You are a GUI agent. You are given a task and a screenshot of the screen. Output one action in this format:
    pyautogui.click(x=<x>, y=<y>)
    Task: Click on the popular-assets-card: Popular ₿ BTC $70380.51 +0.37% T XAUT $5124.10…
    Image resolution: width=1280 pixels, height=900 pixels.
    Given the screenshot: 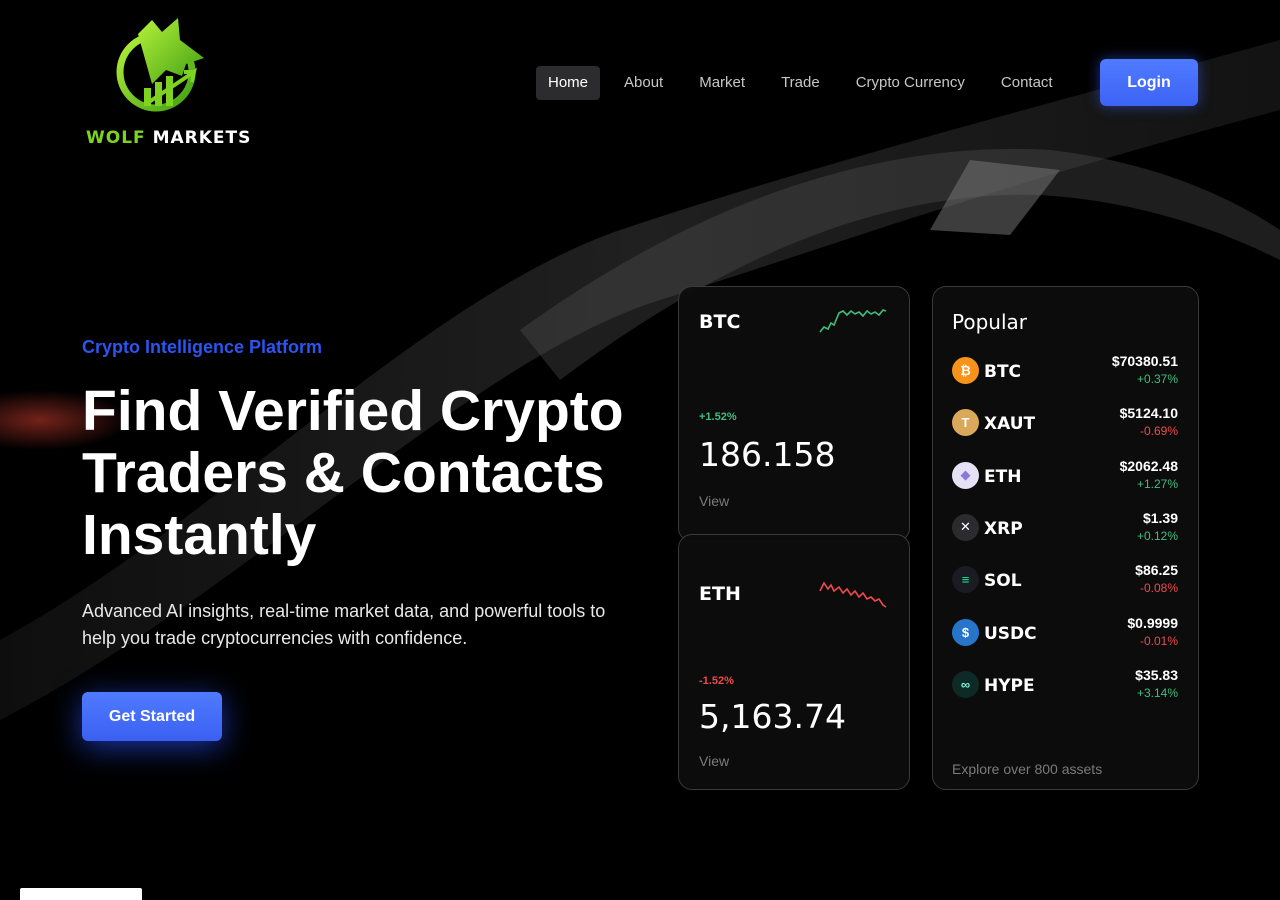 What is the action you would take?
    pyautogui.click(x=1065, y=538)
    